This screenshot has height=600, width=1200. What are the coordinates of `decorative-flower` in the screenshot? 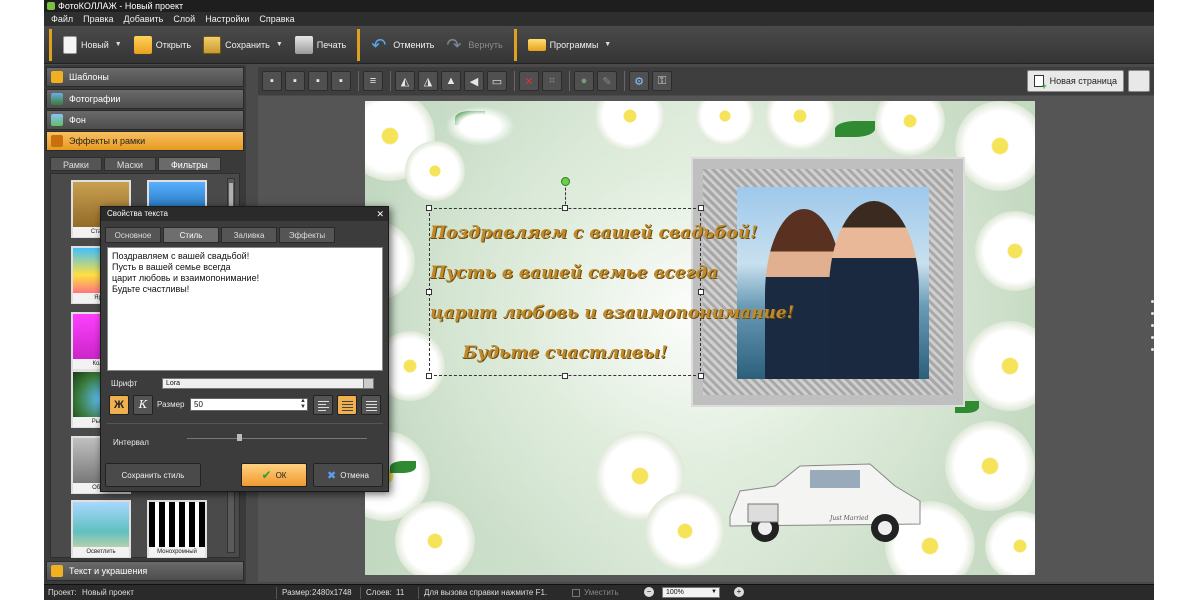 It's located at (435, 538).